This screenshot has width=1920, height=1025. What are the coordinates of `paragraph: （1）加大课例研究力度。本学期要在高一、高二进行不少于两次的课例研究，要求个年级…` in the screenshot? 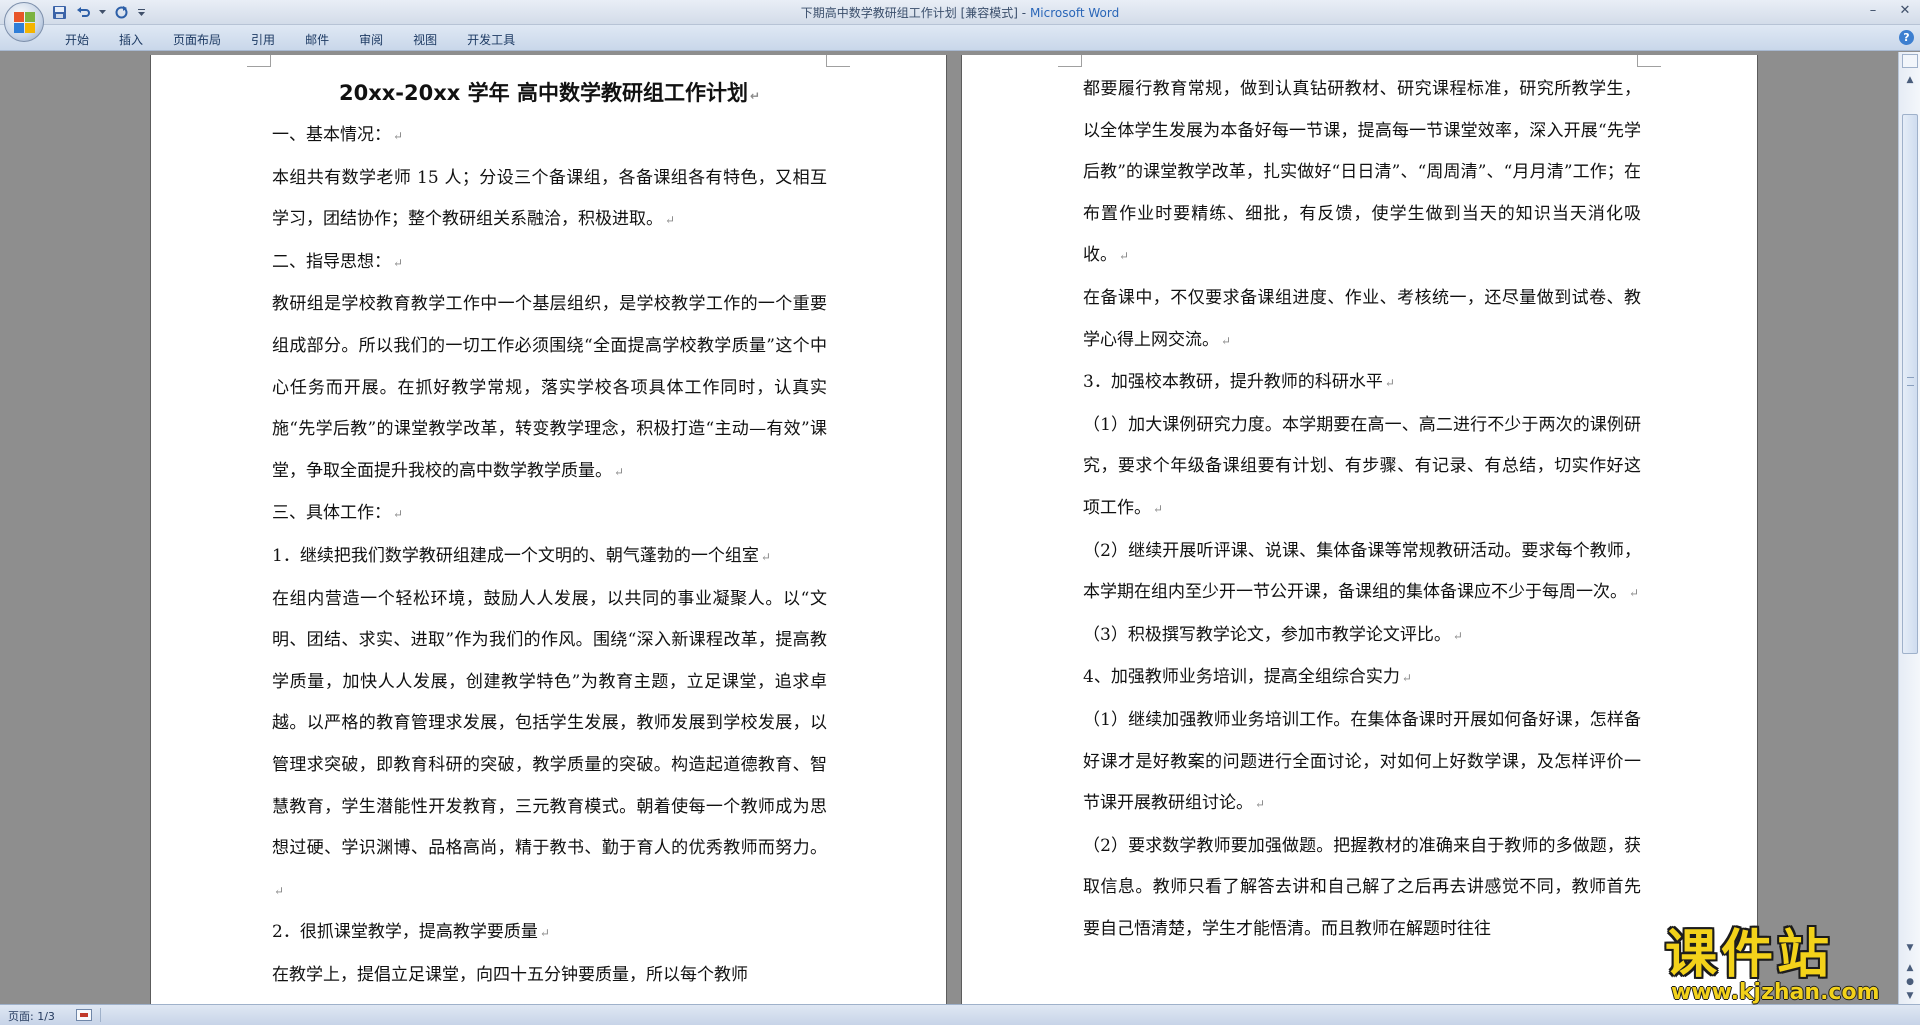 It's located at (1362, 466).